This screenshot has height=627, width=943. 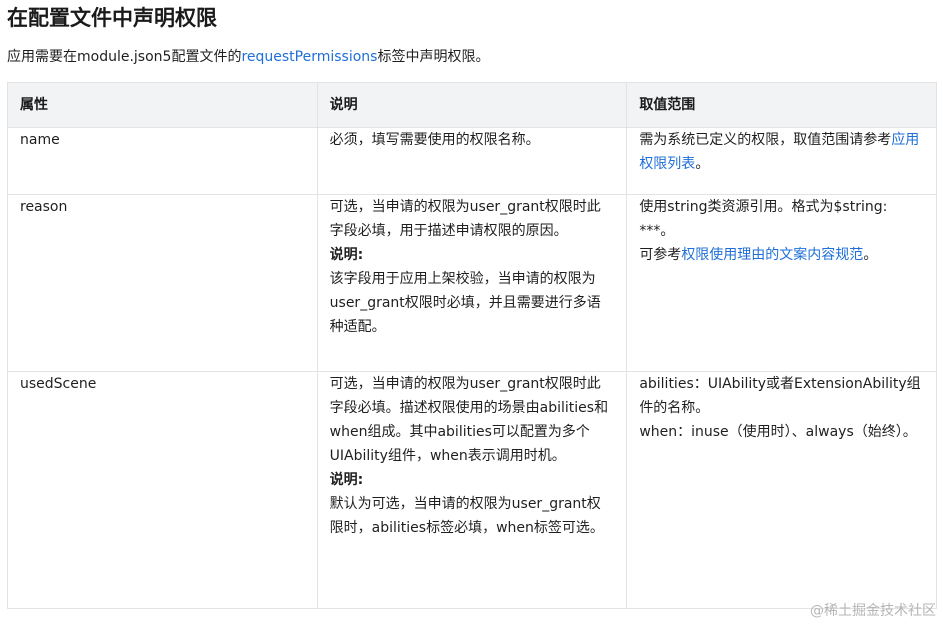 I want to click on header-attribute: 属性, so click(x=162, y=105).